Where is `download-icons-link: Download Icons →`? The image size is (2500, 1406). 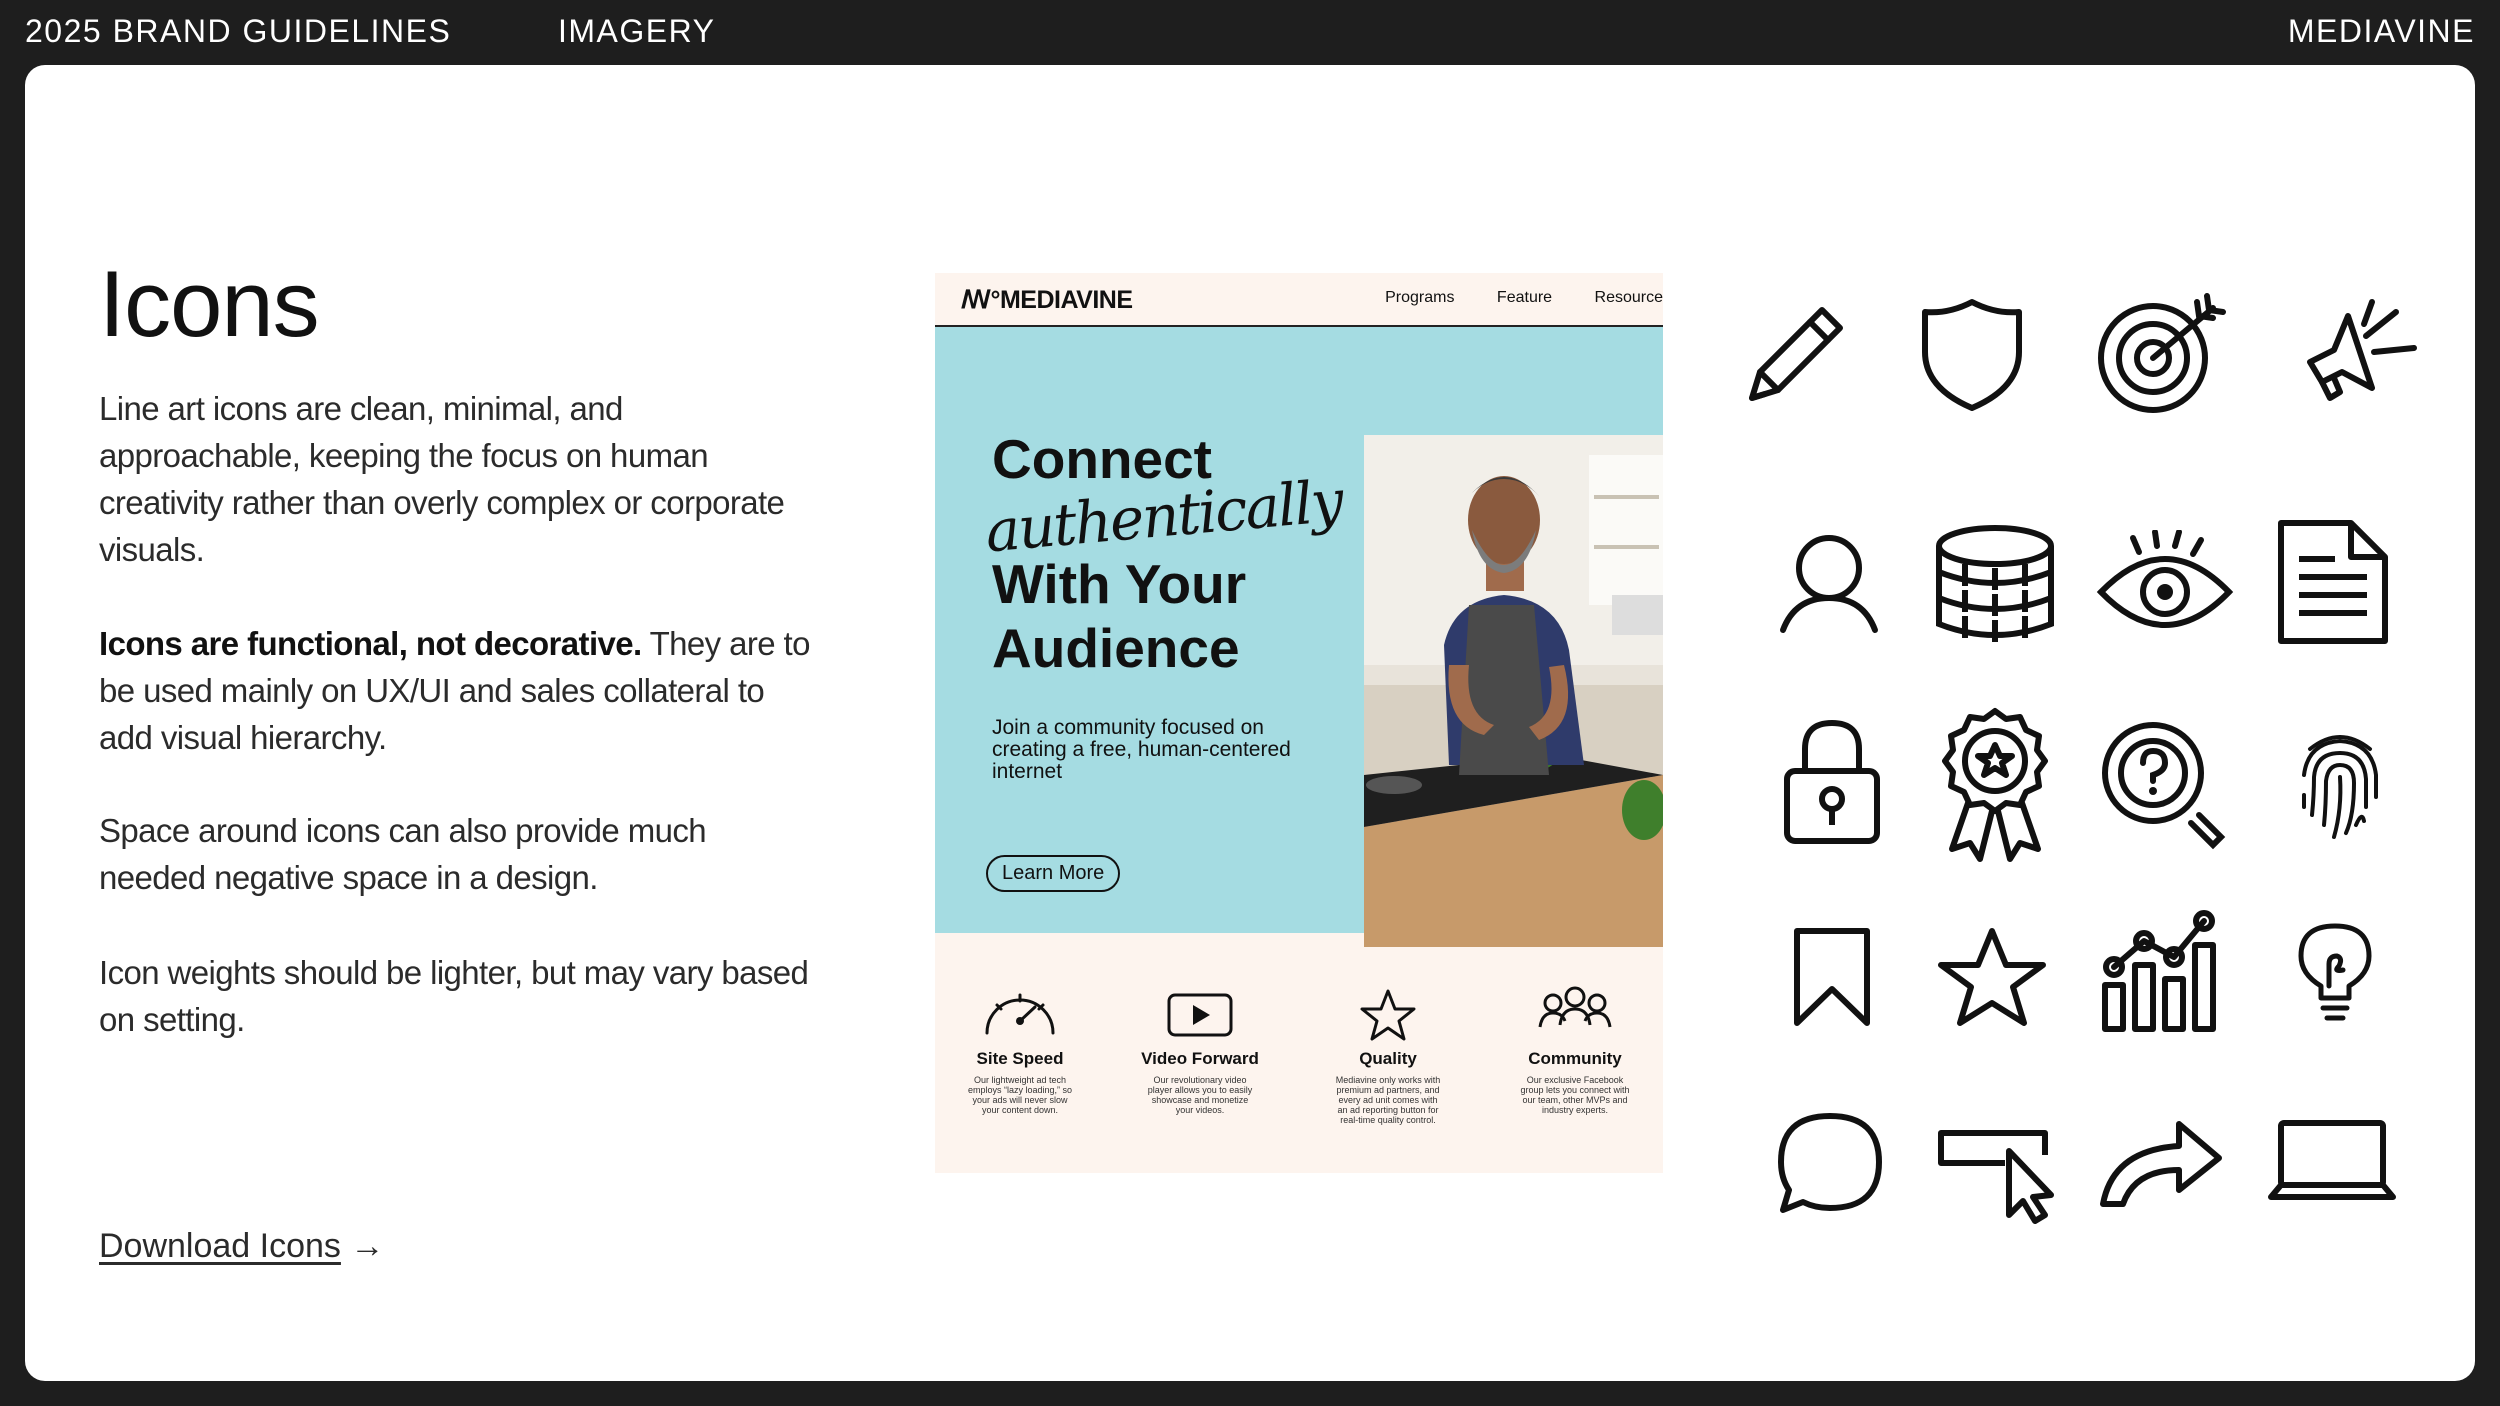
download-icons-link: Download Icons → is located at coordinates (241, 1246).